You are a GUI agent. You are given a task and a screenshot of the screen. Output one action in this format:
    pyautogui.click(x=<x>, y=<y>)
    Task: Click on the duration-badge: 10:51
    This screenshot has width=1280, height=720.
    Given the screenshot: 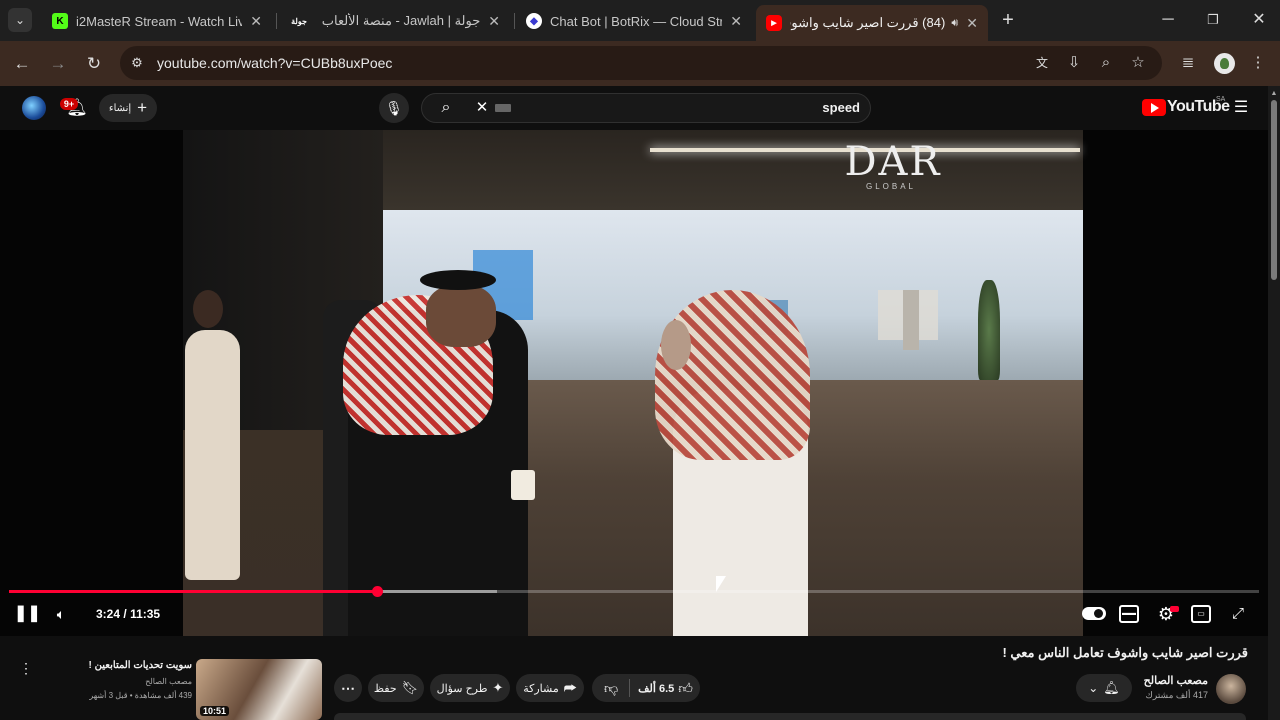 What is the action you would take?
    pyautogui.click(x=215, y=711)
    